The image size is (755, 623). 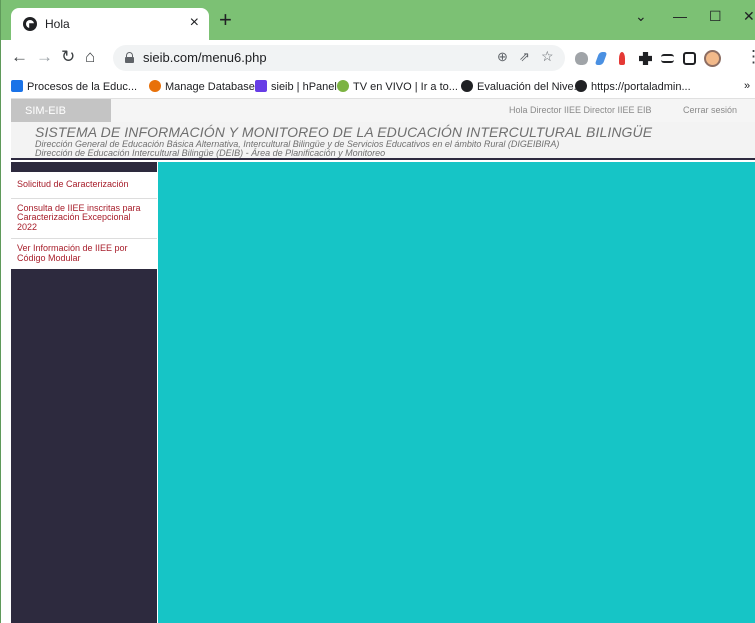 I want to click on reload-button: ↻, so click(x=68, y=57).